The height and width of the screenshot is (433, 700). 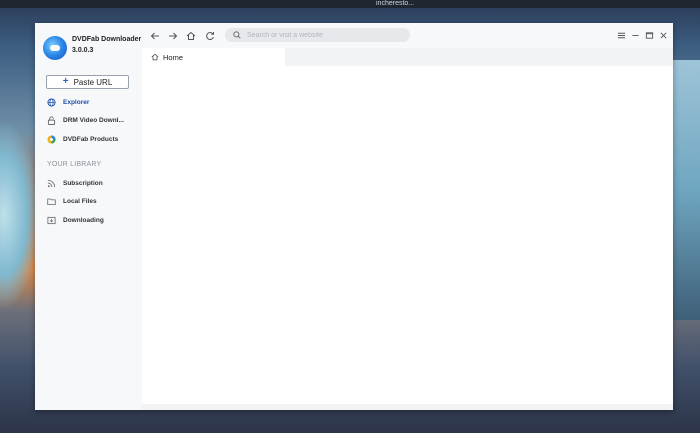 I want to click on status-strip, so click(x=407, y=407).